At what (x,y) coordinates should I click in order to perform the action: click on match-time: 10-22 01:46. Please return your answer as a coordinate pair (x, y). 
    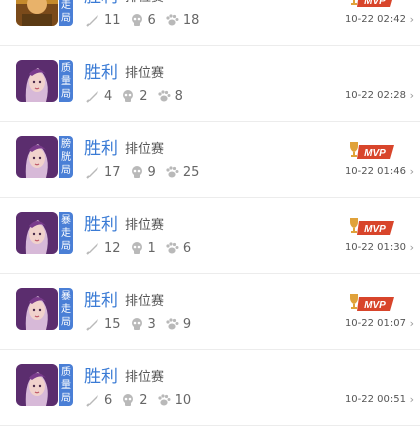
    Looking at the image, I should click on (375, 171).